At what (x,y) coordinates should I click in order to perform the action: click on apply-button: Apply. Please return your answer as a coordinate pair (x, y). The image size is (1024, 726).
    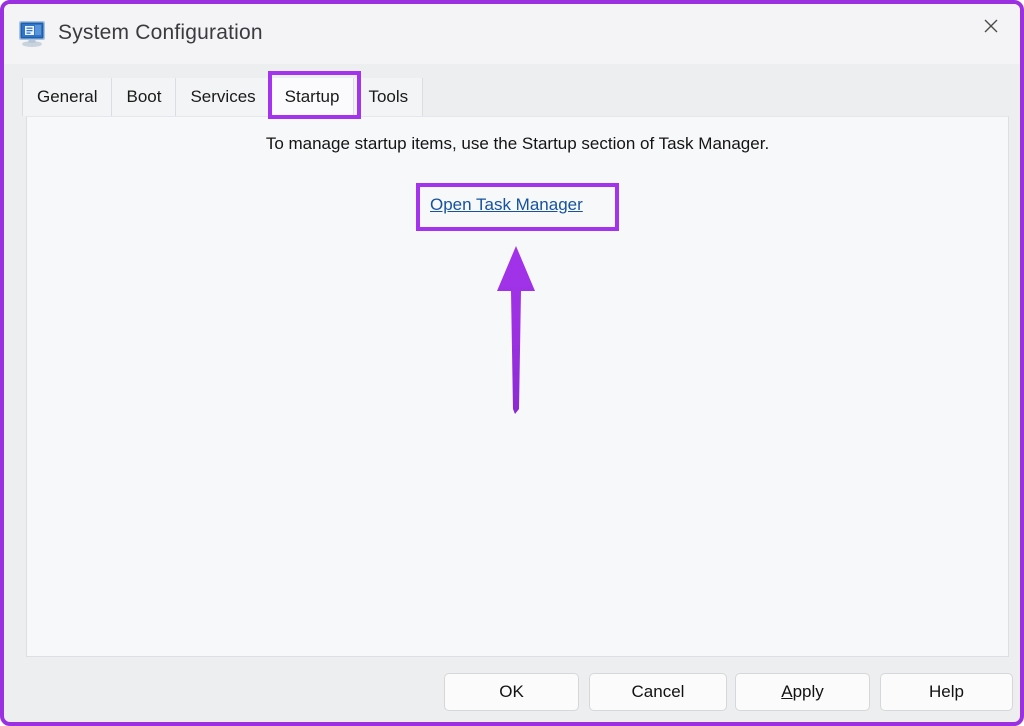
    Looking at the image, I should click on (802, 692).